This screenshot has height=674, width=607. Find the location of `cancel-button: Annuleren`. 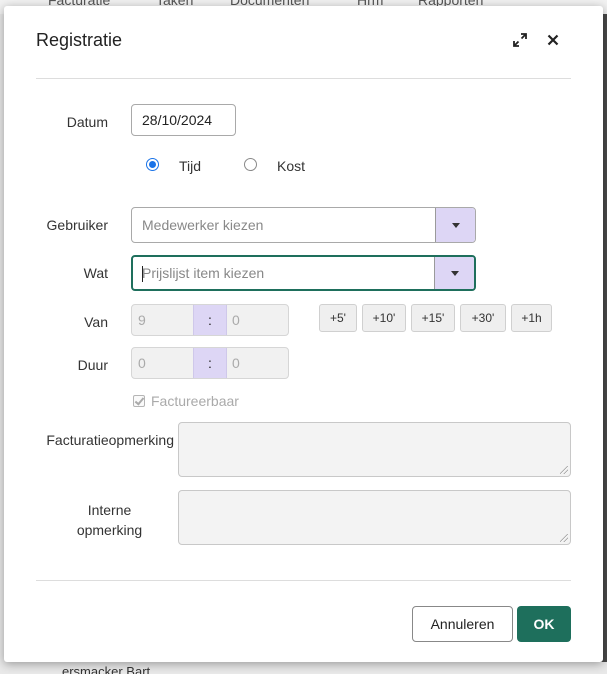

cancel-button: Annuleren is located at coordinates (462, 624).